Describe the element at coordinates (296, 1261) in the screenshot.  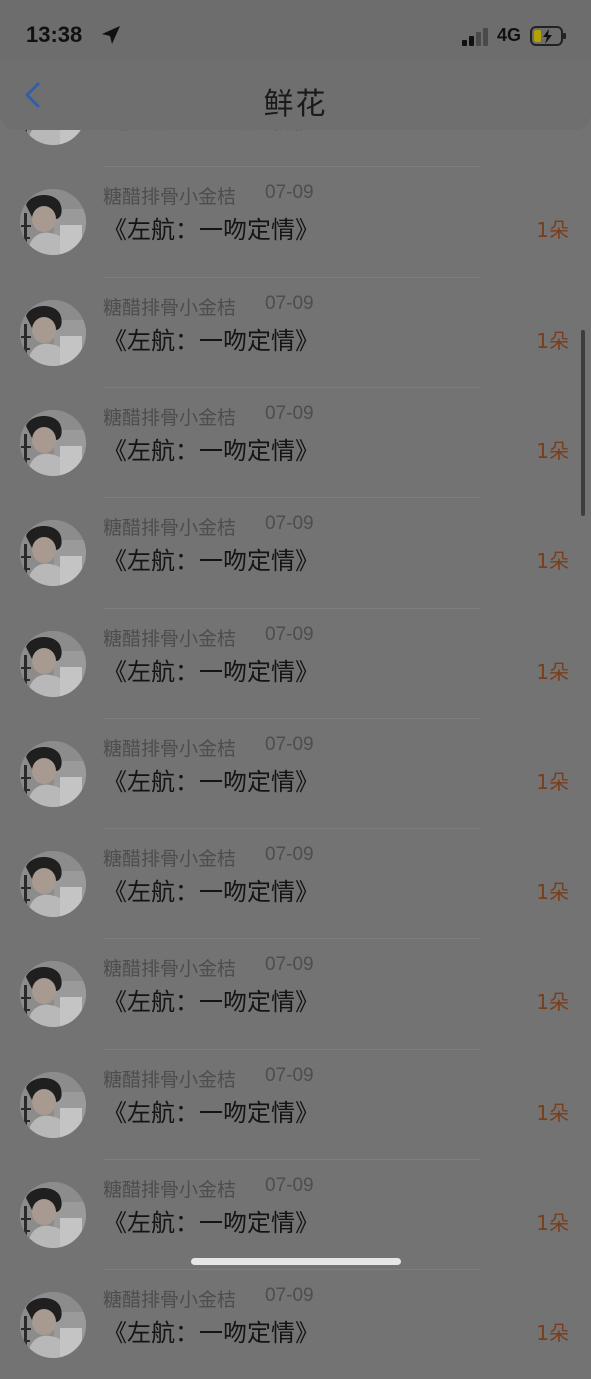
I see `home-indicator` at that location.